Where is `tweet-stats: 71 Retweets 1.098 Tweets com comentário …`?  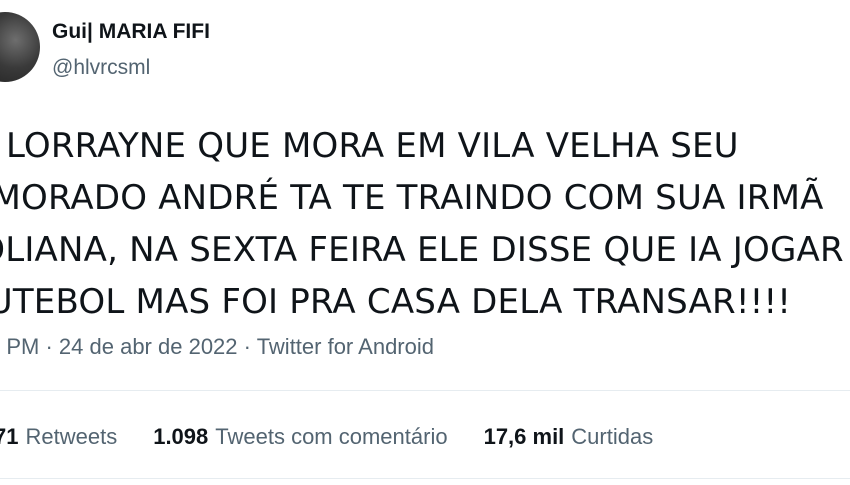 tweet-stats: 71 Retweets 1.098 Tweets com comentário … is located at coordinates (344, 437).